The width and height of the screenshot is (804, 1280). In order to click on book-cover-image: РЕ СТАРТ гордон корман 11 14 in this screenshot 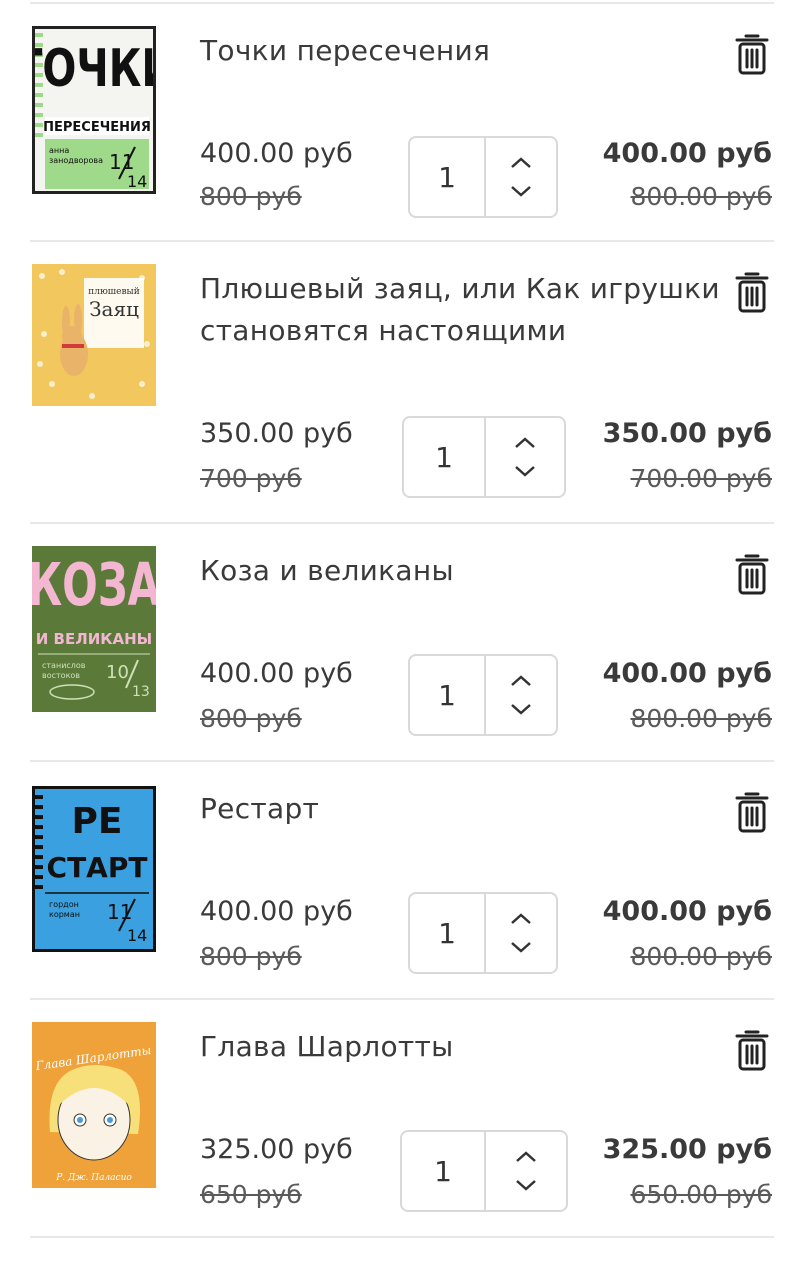, I will do `click(94, 869)`.